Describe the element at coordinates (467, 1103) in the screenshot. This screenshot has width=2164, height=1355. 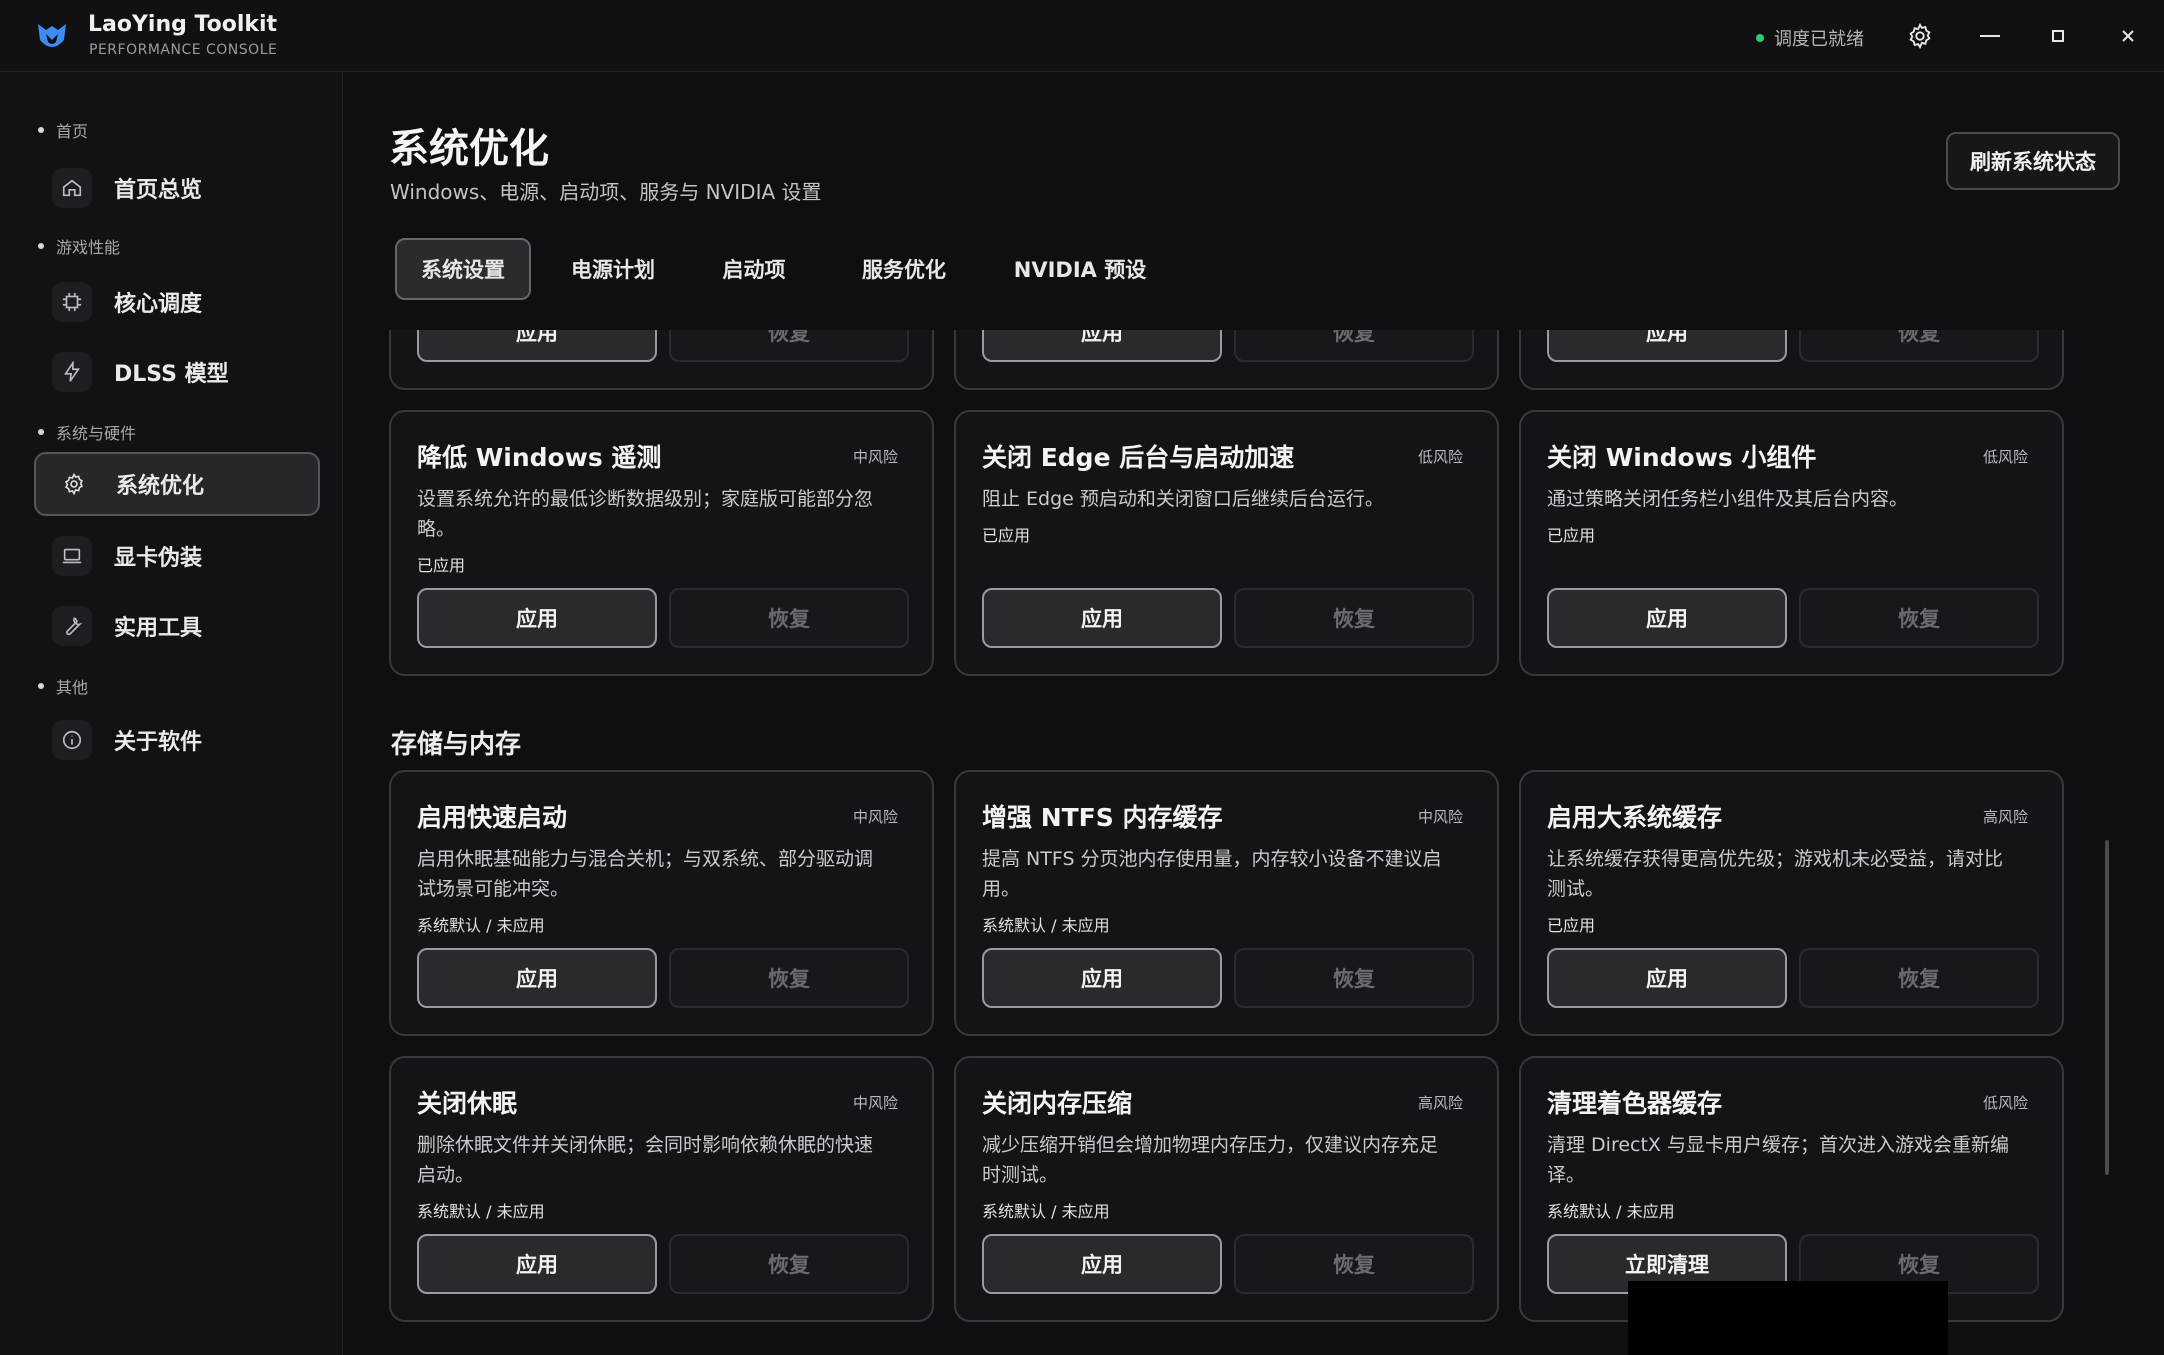
I see `card-title: 关闭休眠` at that location.